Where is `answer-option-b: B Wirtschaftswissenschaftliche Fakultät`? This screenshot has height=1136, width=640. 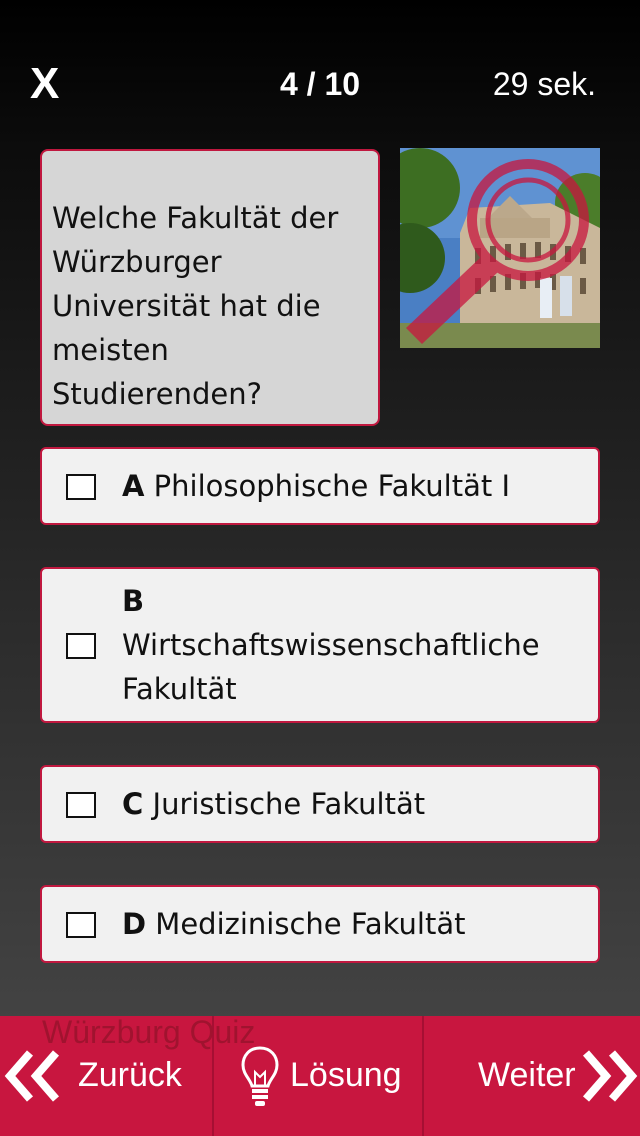 answer-option-b: B Wirtschaftswissenschaftliche Fakultät is located at coordinates (320, 645).